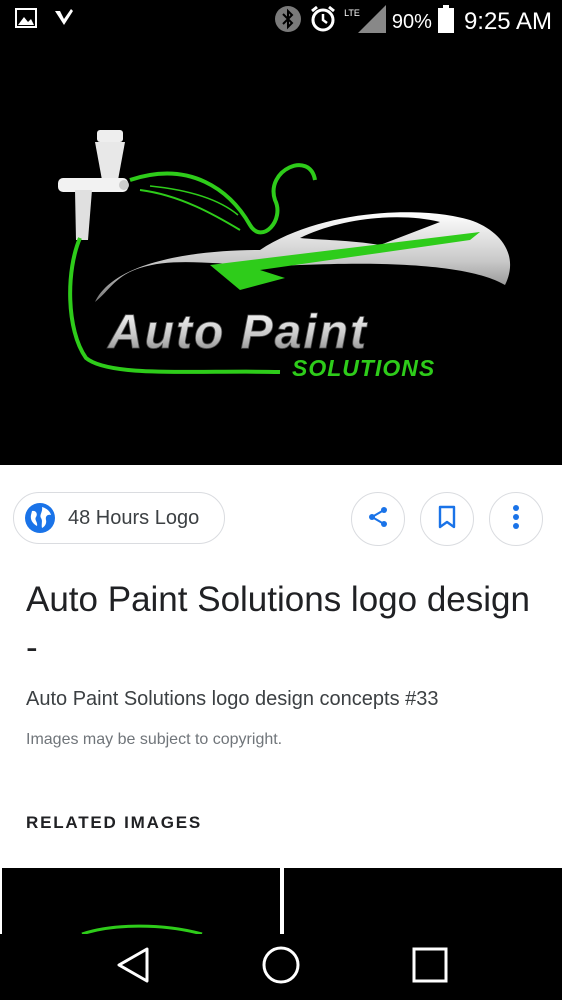 This screenshot has height=1000, width=562. I want to click on recents-icon, so click(430, 967).